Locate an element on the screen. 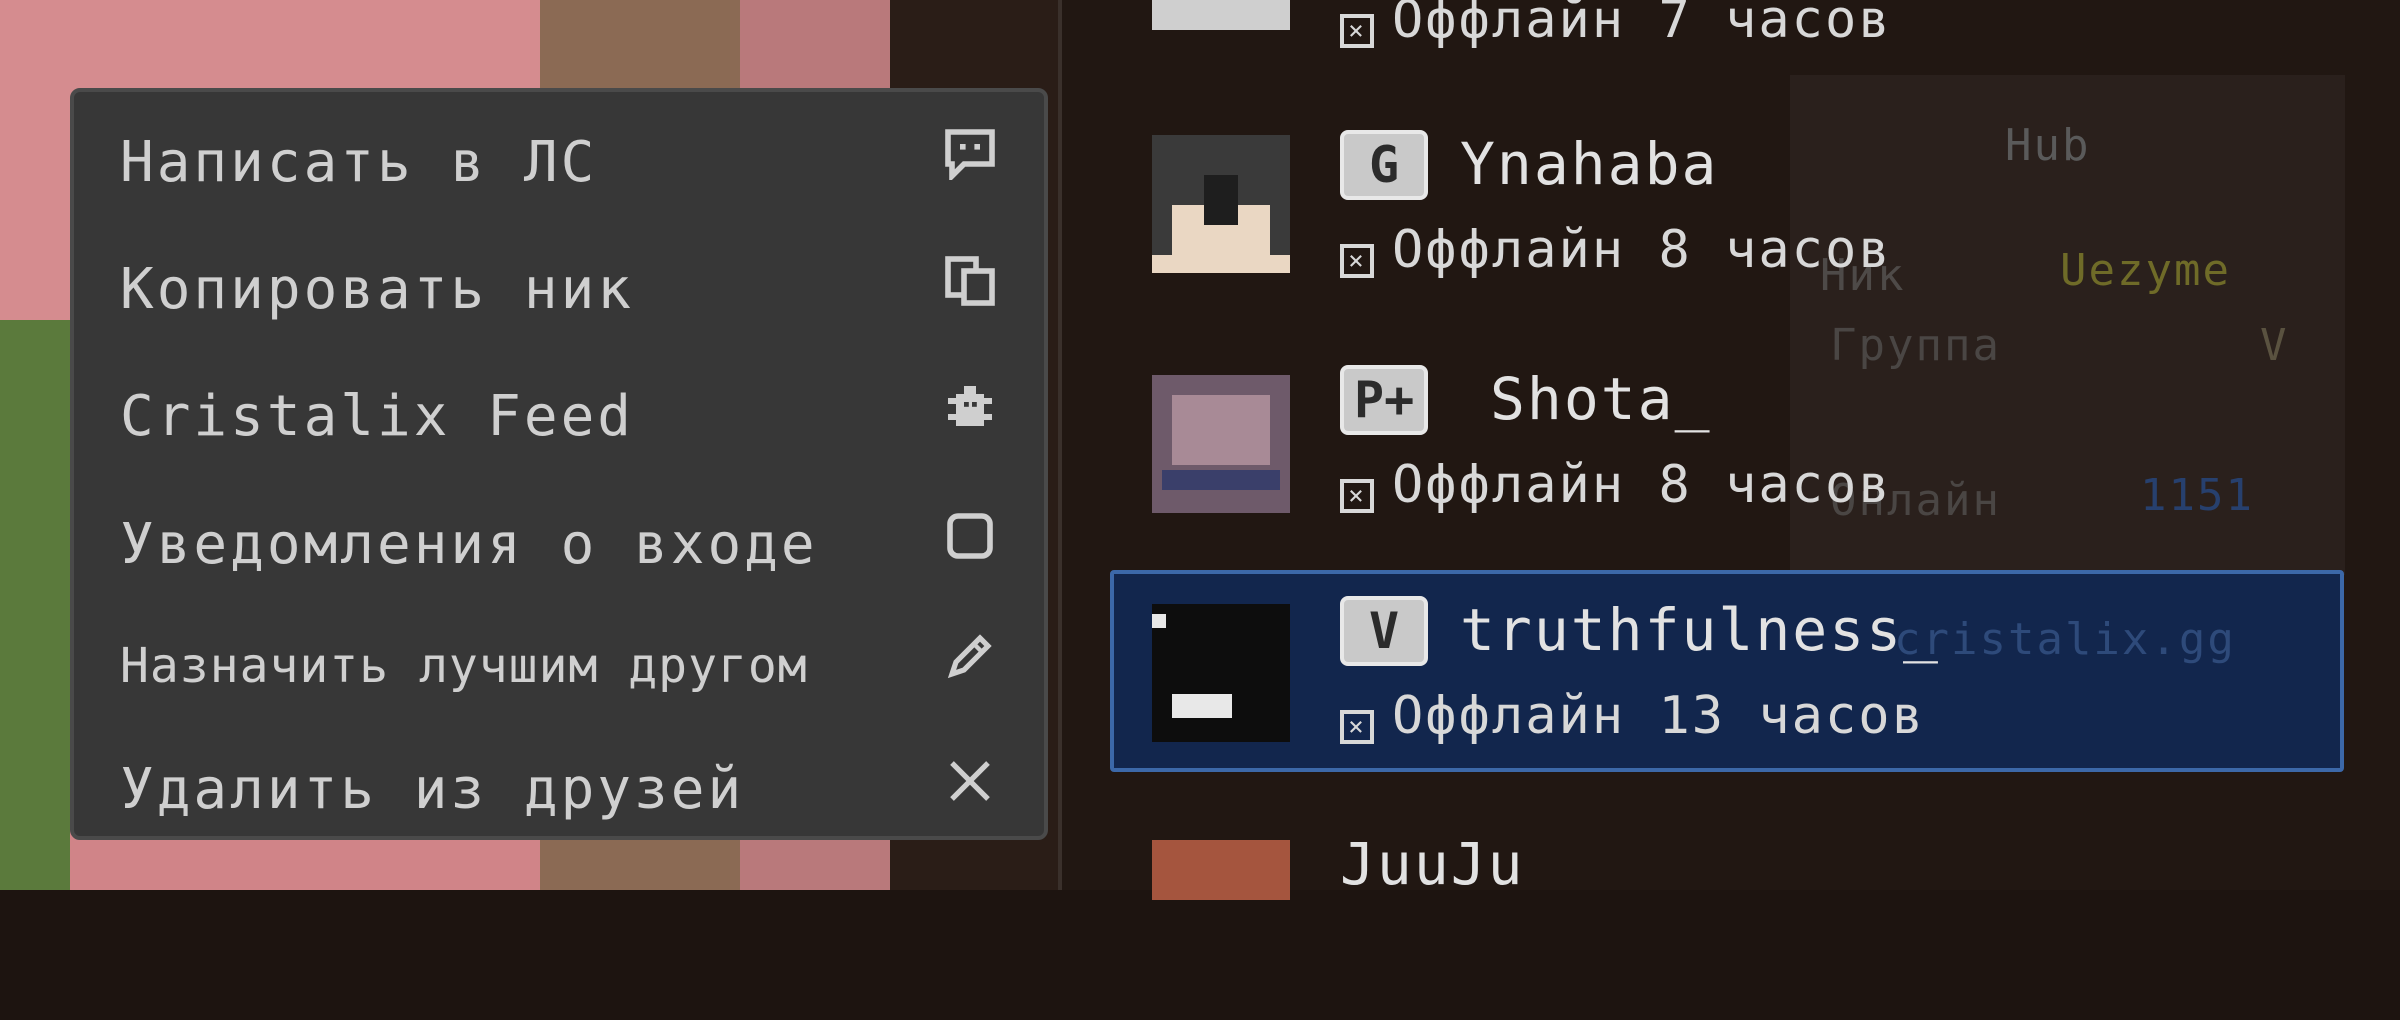  friend-row: P+ Shota_ × Оффлайн 8 часов is located at coordinates (1730, 460).